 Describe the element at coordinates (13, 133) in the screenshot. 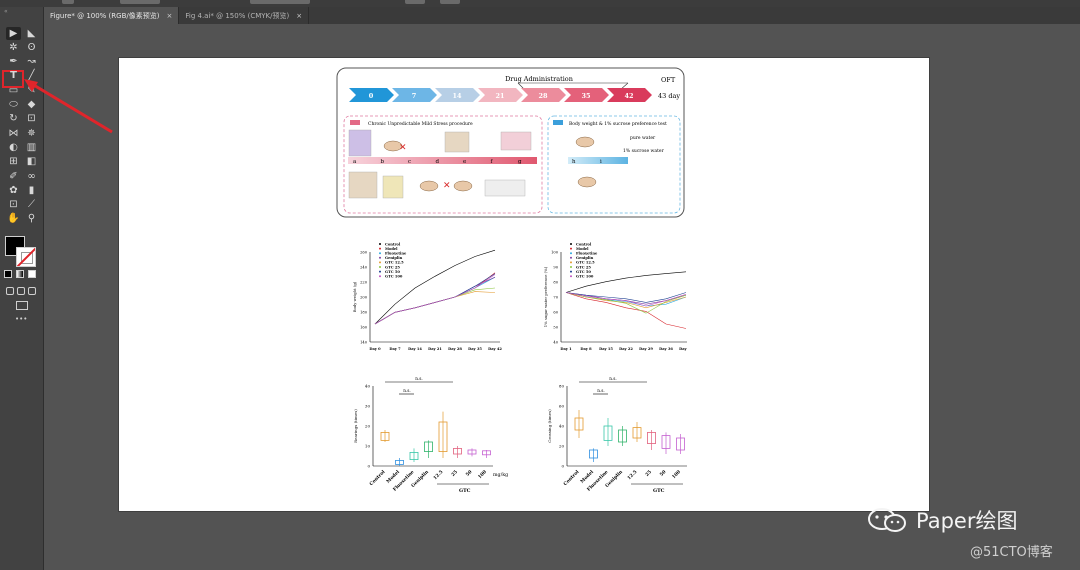

I see `width-tool-icon: ⋈` at that location.